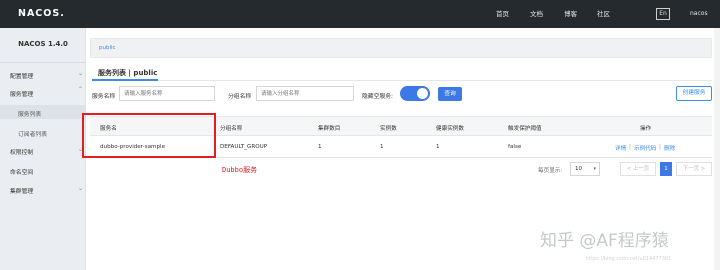 The width and height of the screenshot is (720, 270). I want to click on language-toggle: En, so click(663, 14).